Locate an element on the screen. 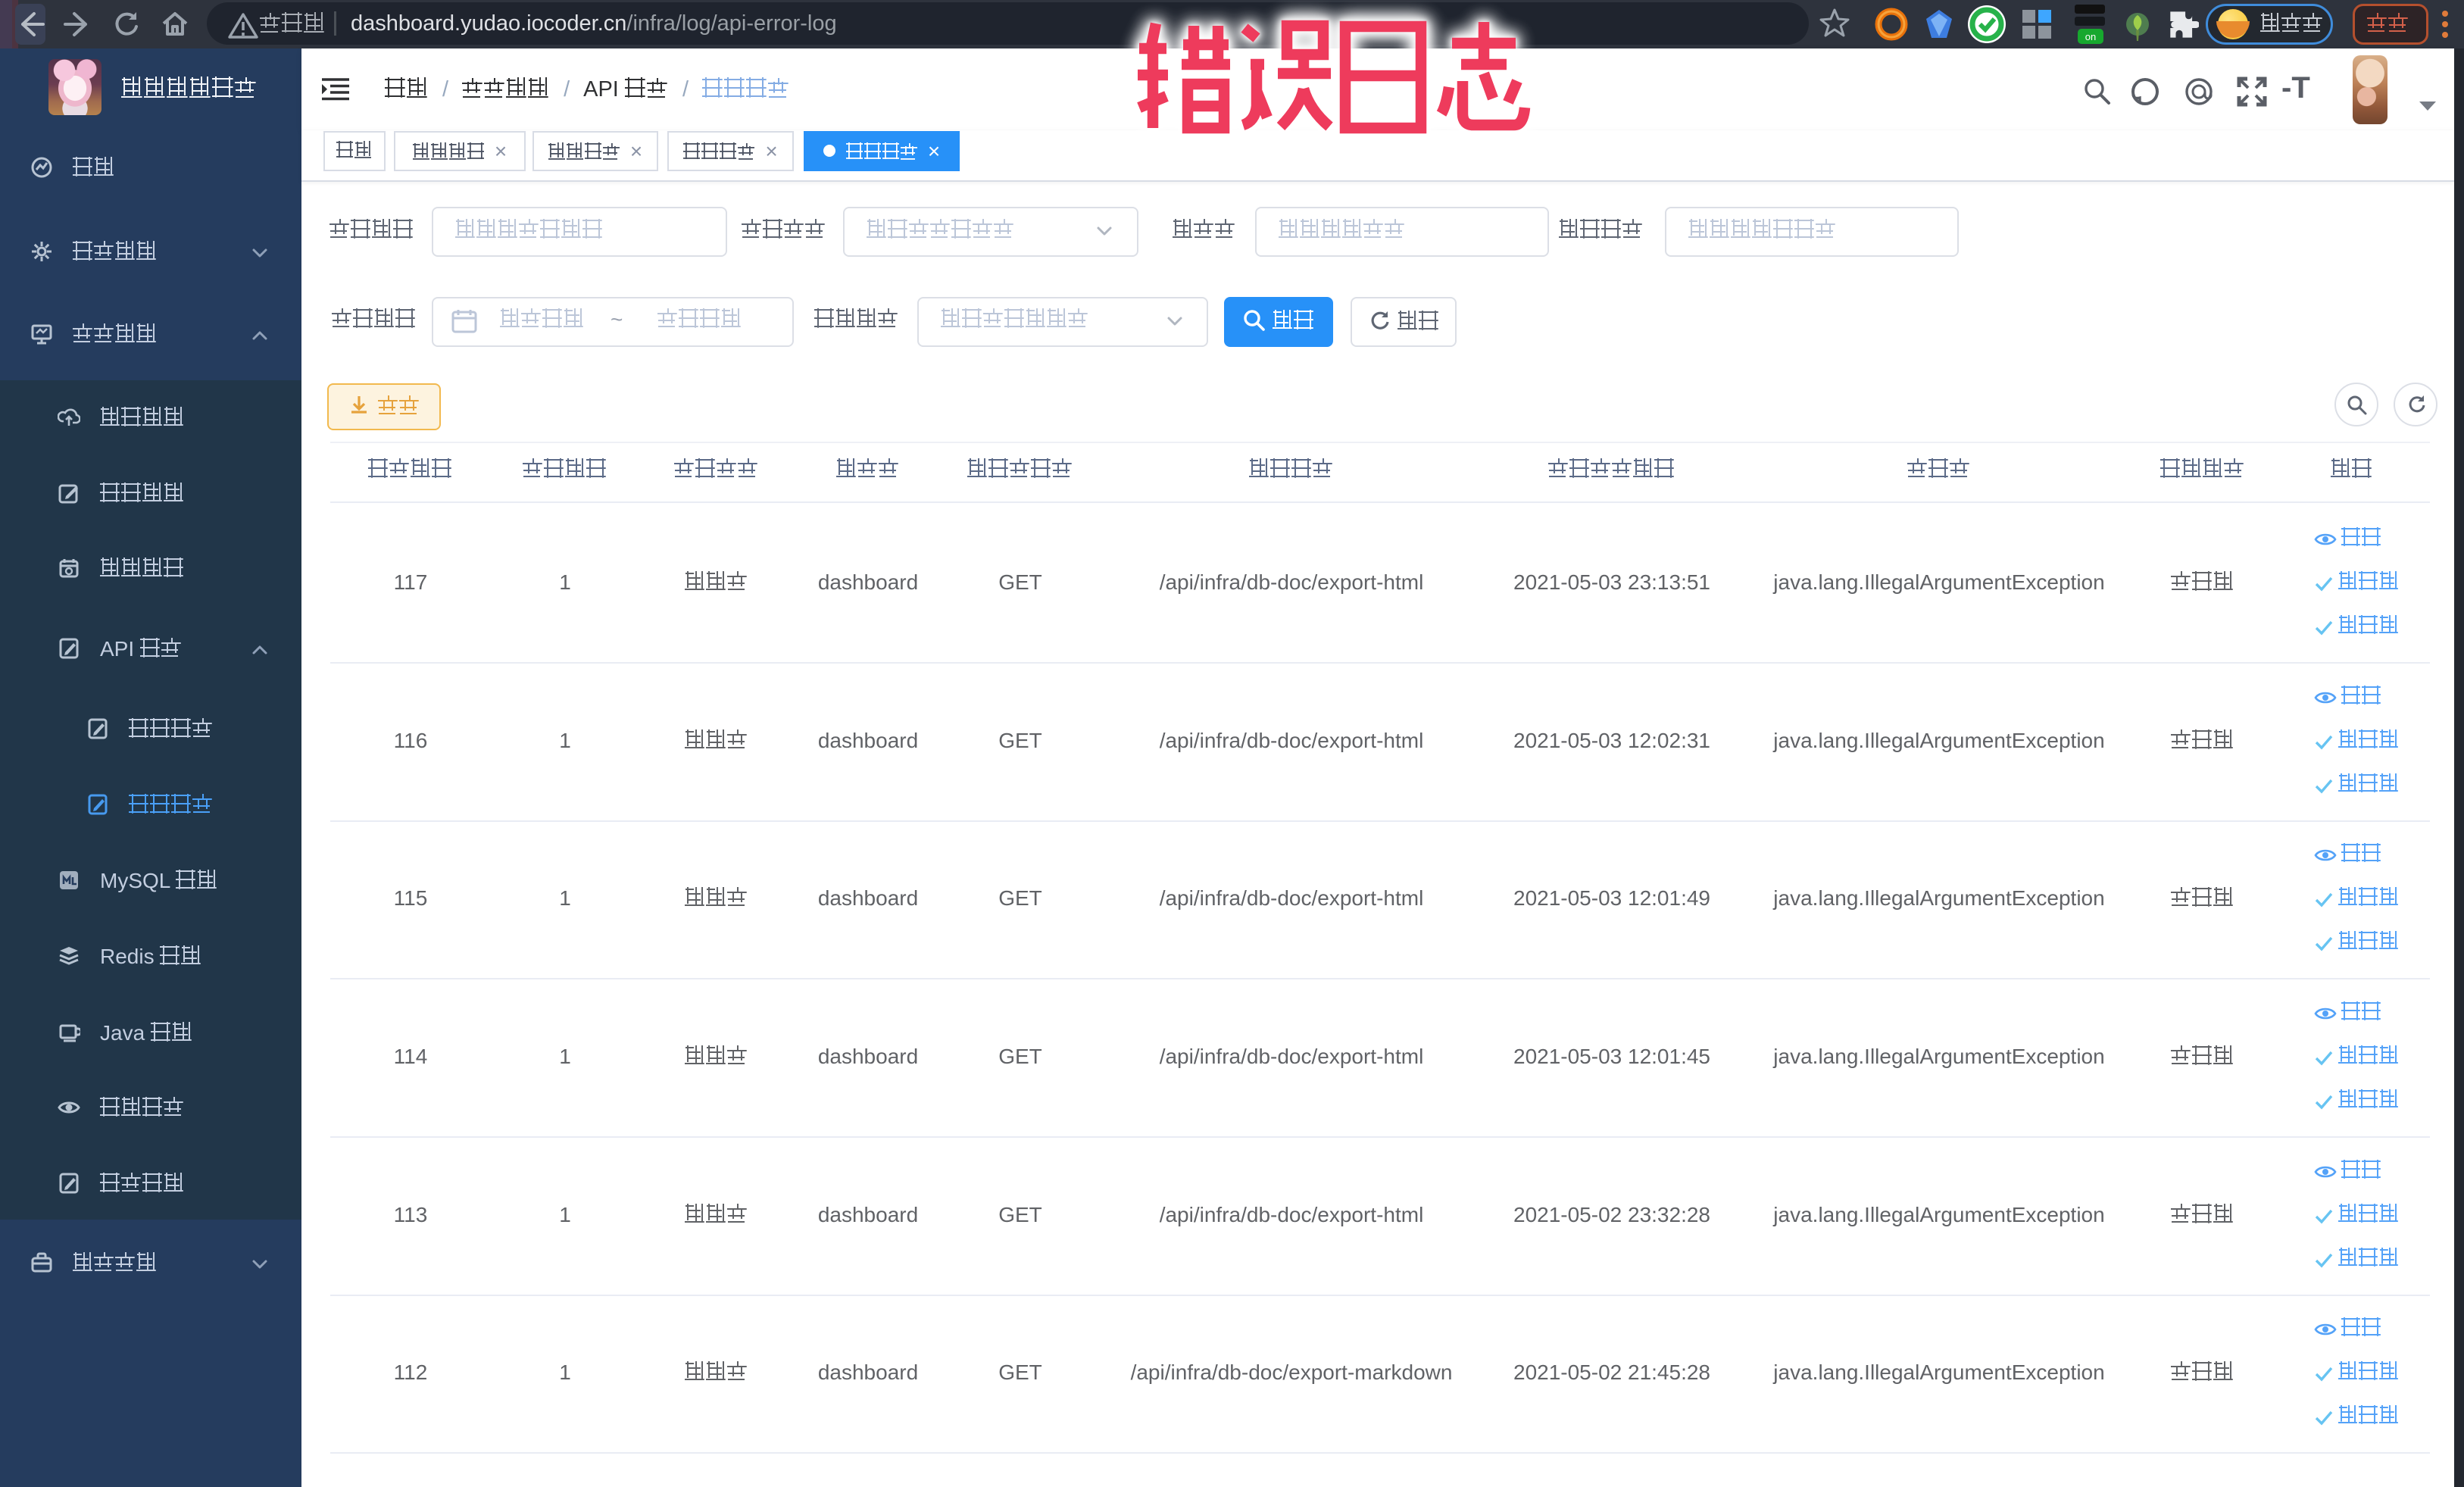  svg-text: on is located at coordinates (2090, 36).